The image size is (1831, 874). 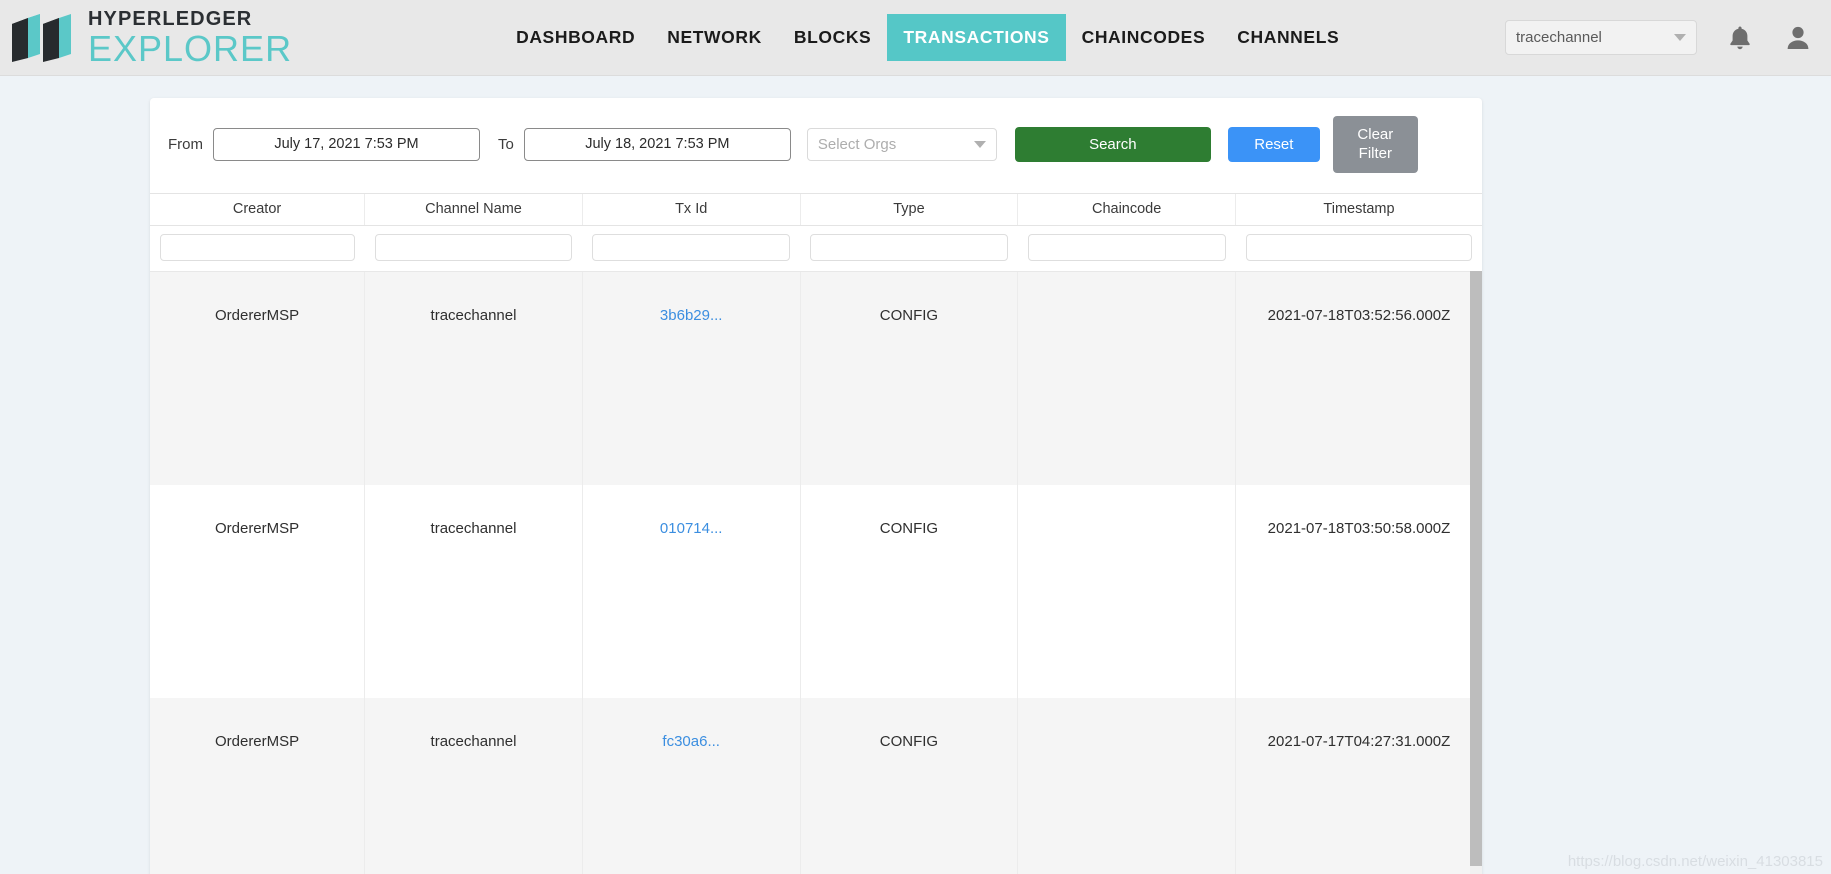 I want to click on search-button: Search, so click(x=1112, y=144).